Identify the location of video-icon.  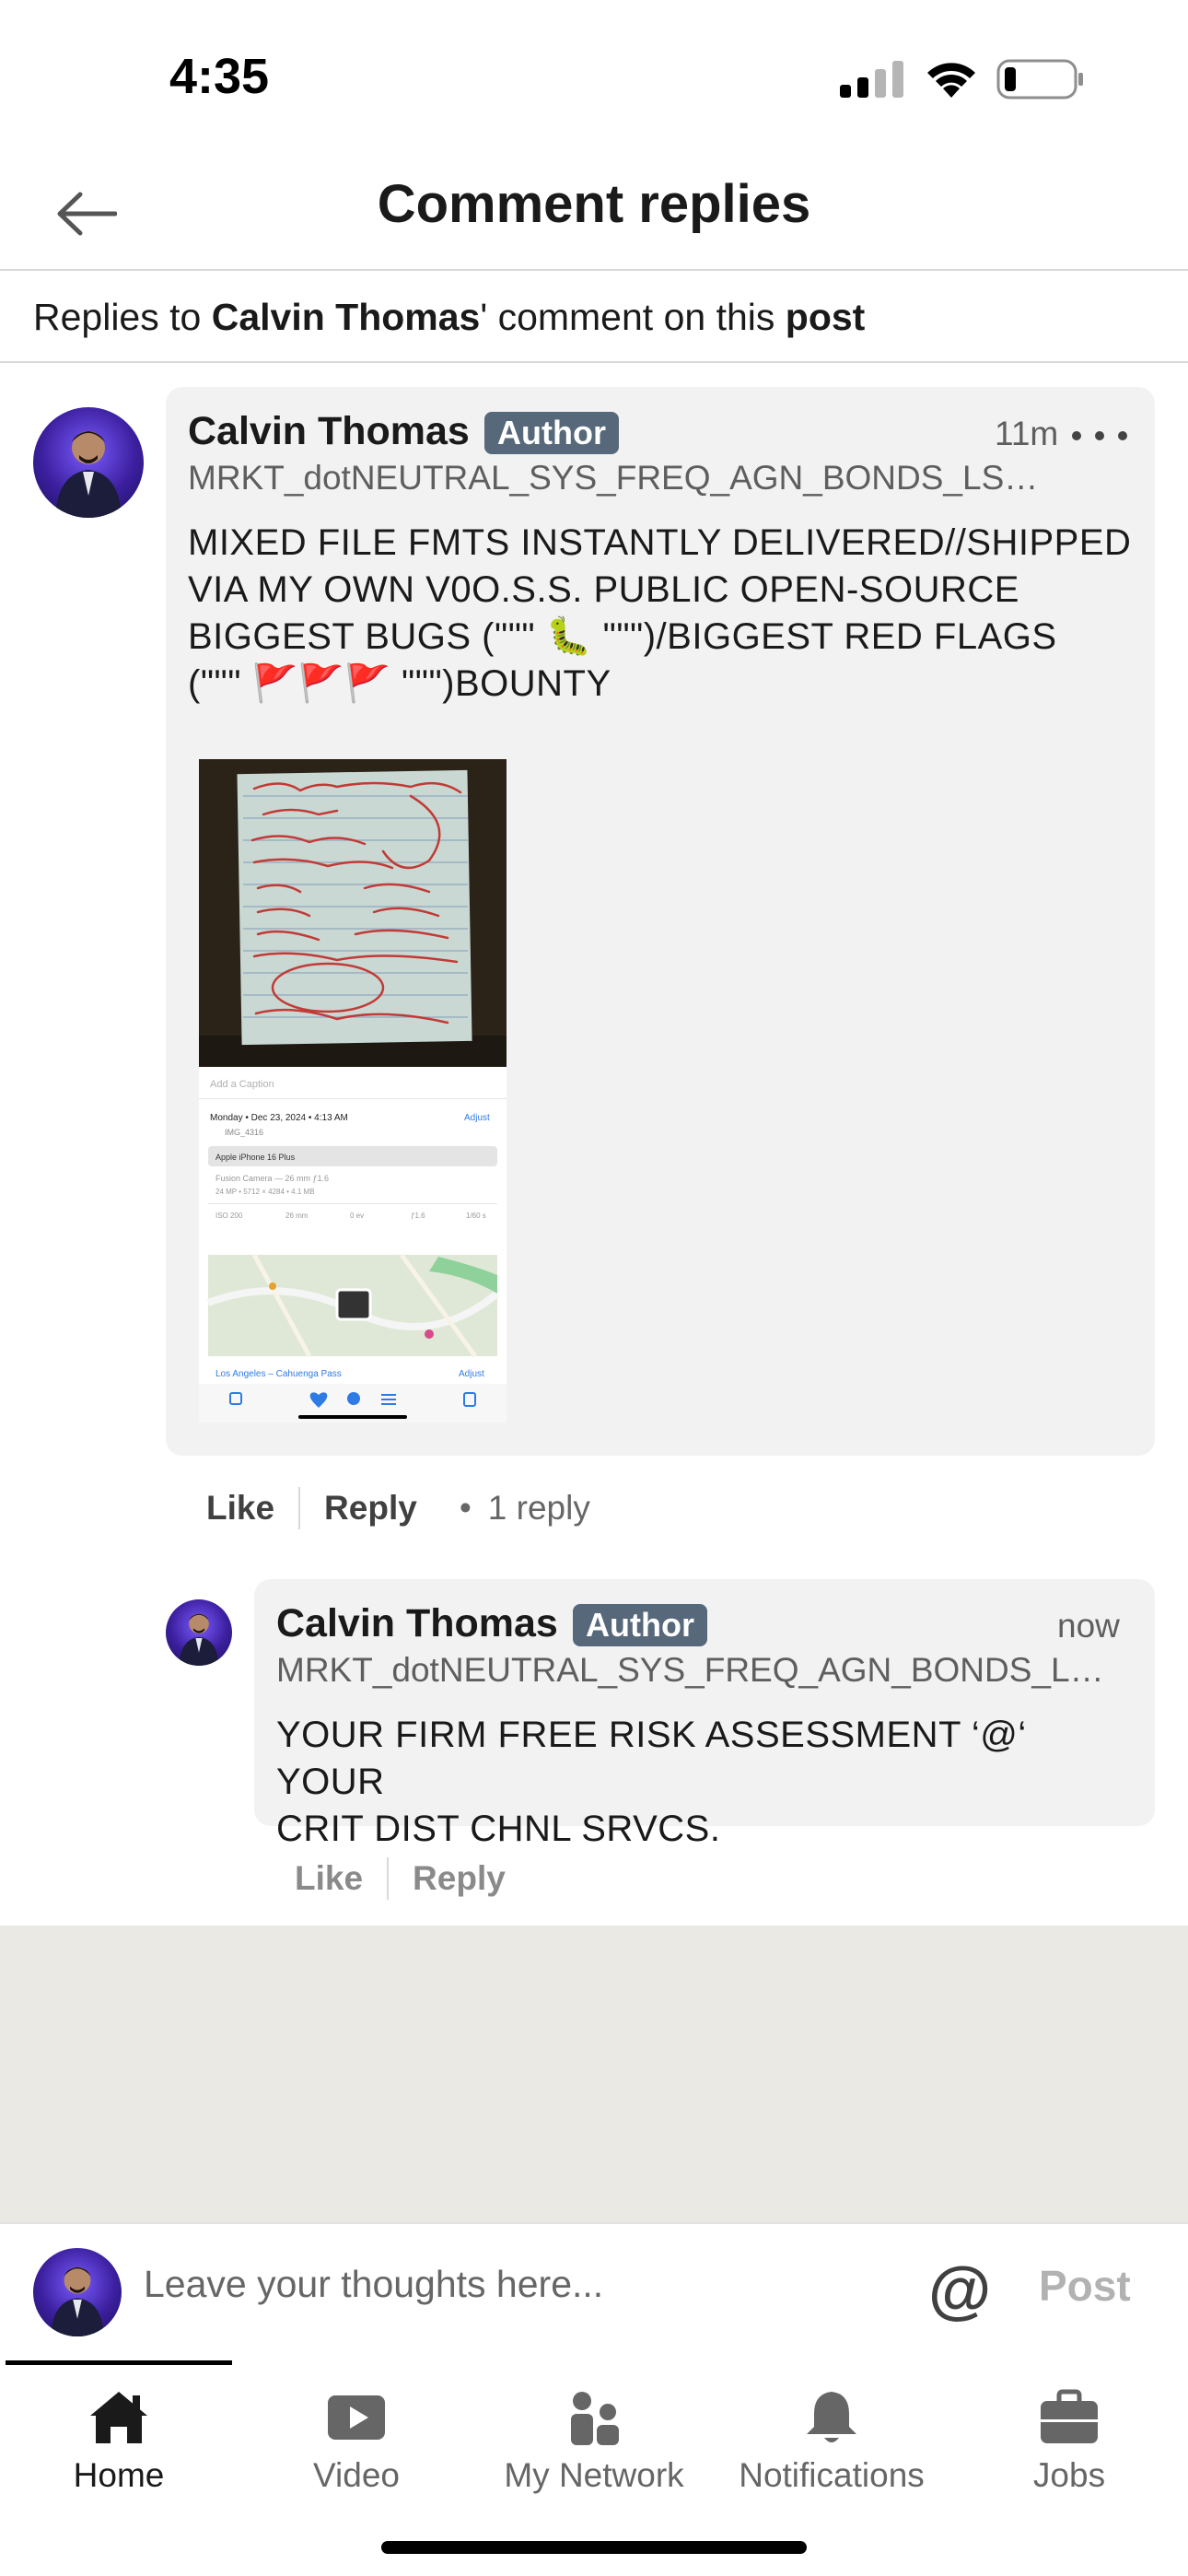
(356, 2417).